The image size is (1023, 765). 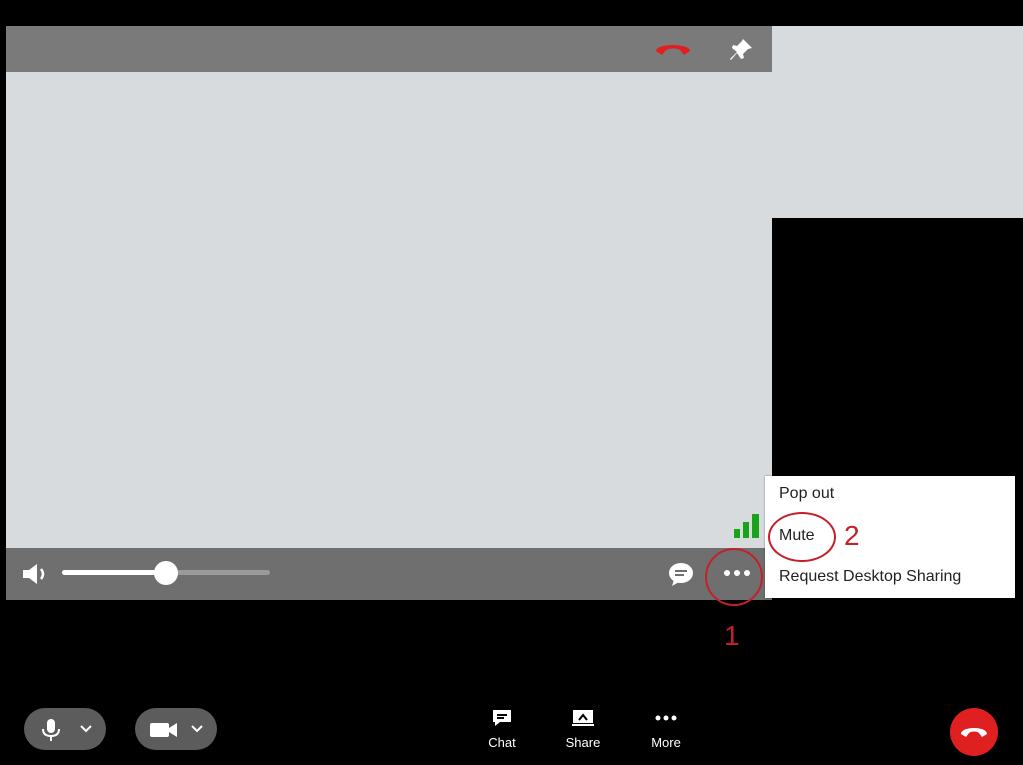 I want to click on camera-icon, so click(x=163, y=730).